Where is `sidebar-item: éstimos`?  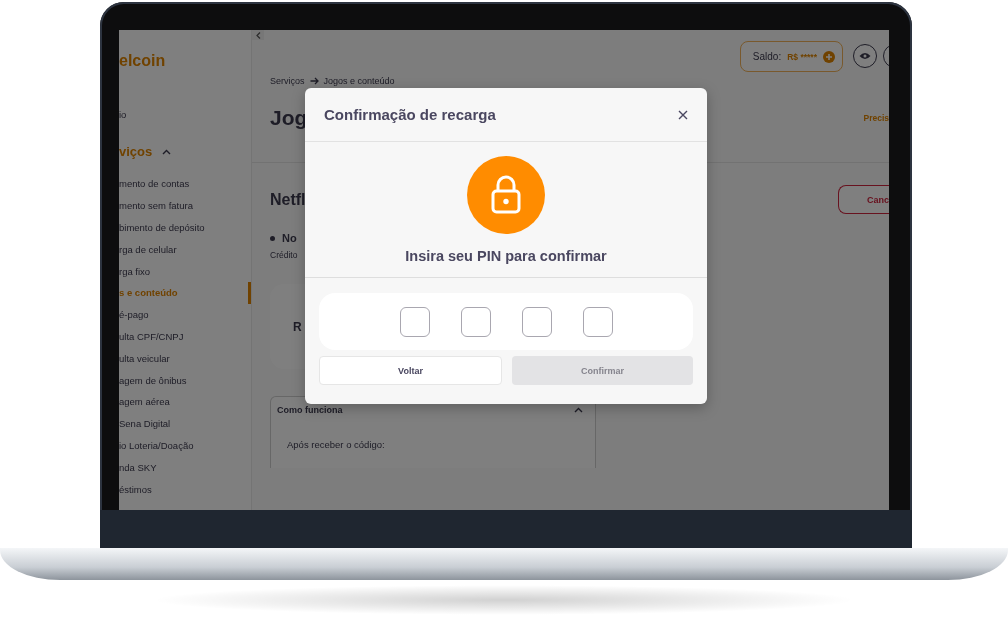 sidebar-item: éstimos is located at coordinates (185, 489).